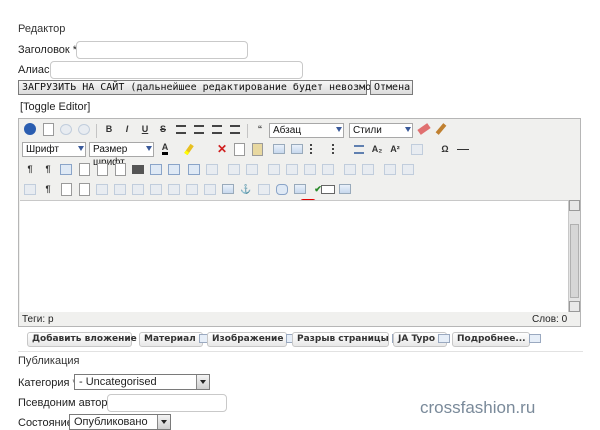 The height and width of the screenshot is (430, 600). Describe the element at coordinates (96, 131) in the screenshot. I see `toolbar-separator` at that location.